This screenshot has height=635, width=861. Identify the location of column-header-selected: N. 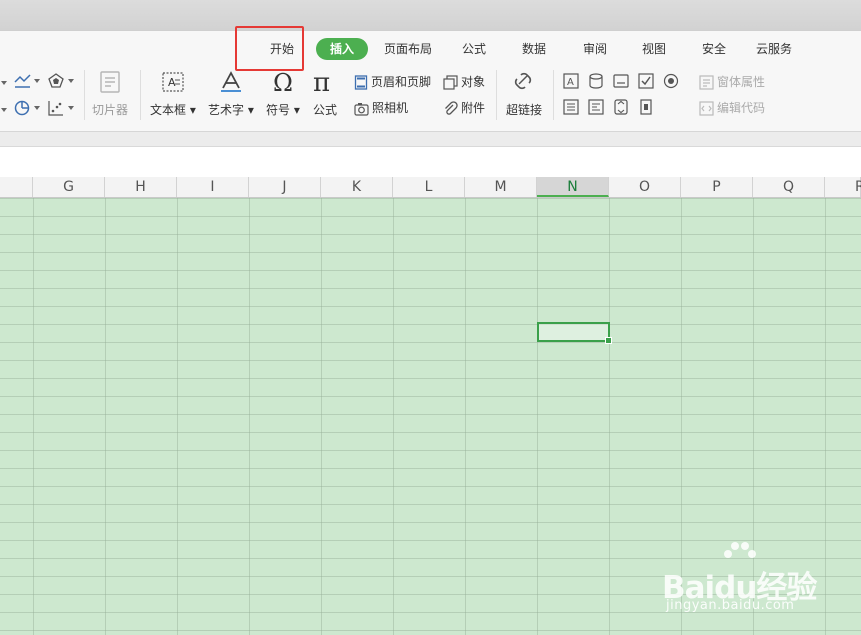
(573, 187).